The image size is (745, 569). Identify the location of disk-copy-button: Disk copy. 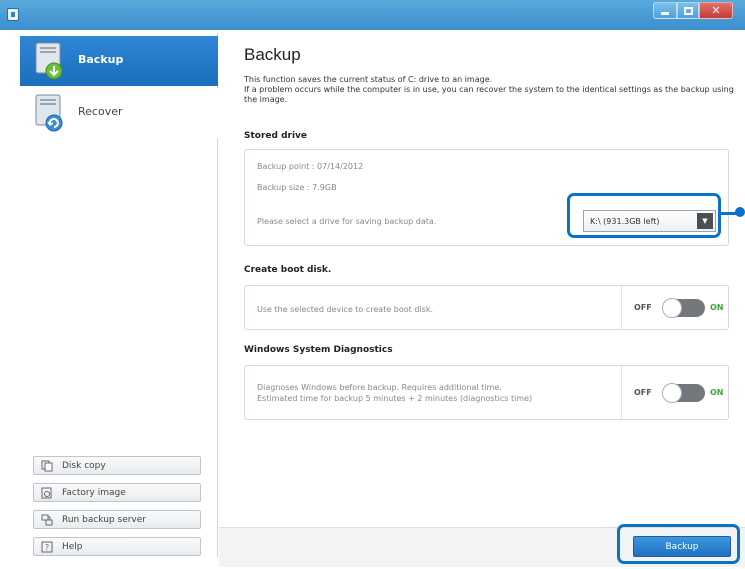
(117, 465).